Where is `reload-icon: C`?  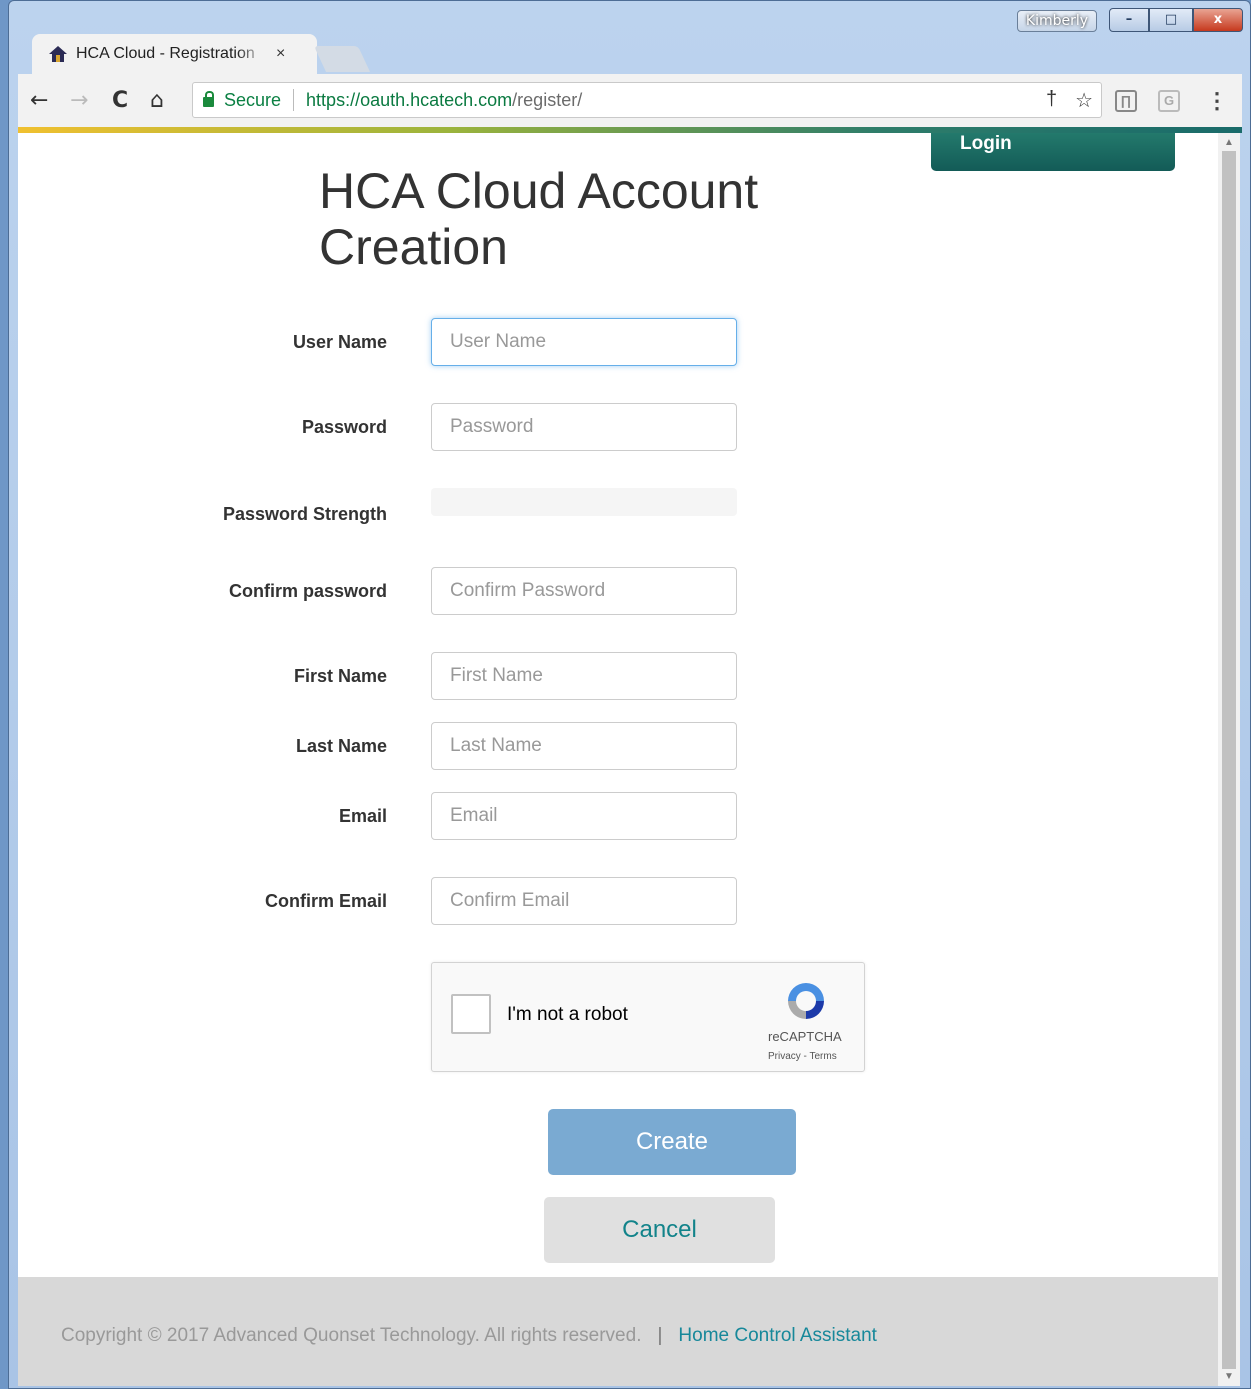 reload-icon: C is located at coordinates (120, 100).